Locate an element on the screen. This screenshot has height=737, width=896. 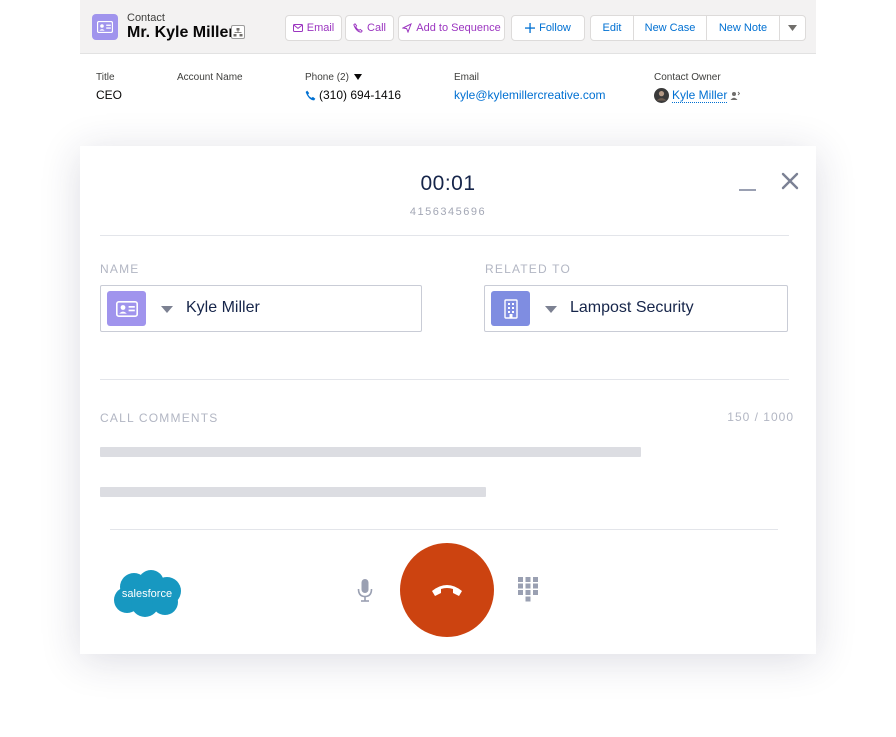
close-icon is located at coordinates (790, 181).